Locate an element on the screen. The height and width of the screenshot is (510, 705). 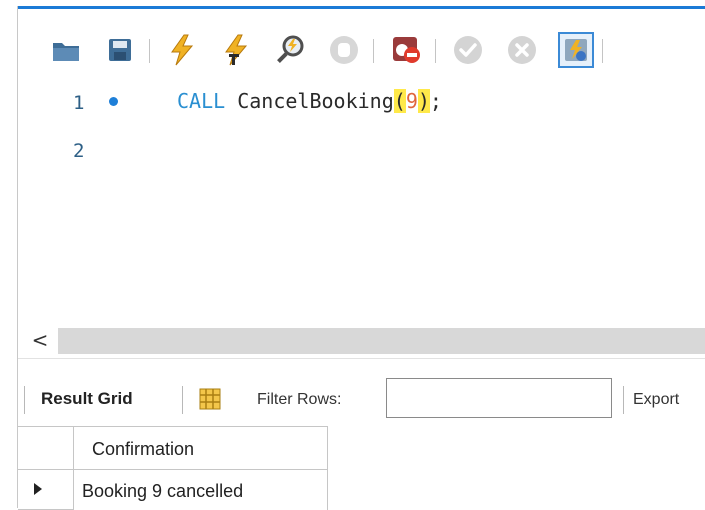
statement-terminator: ; is located at coordinates (435, 101).